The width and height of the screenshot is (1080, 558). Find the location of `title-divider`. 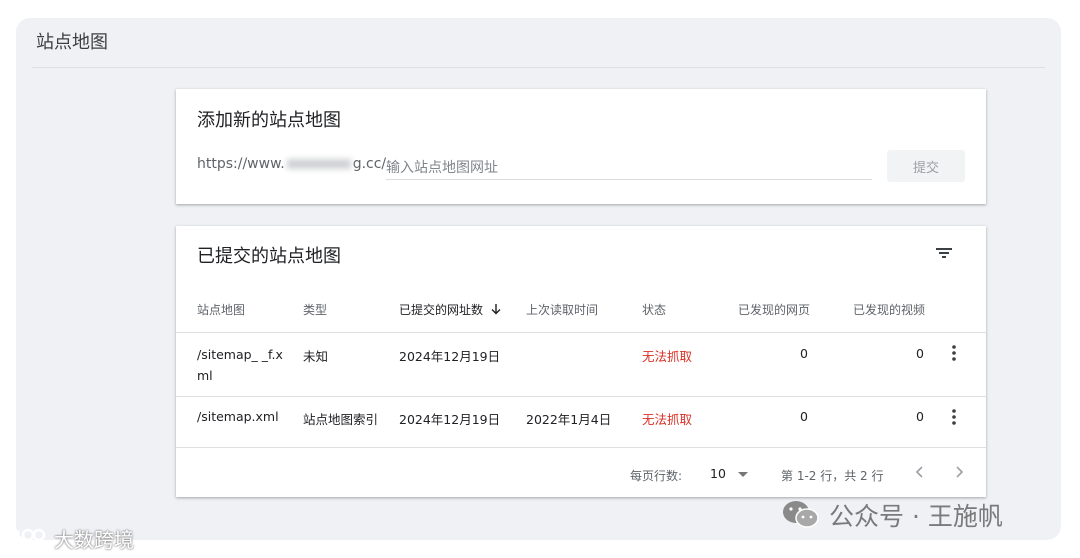

title-divider is located at coordinates (538, 67).